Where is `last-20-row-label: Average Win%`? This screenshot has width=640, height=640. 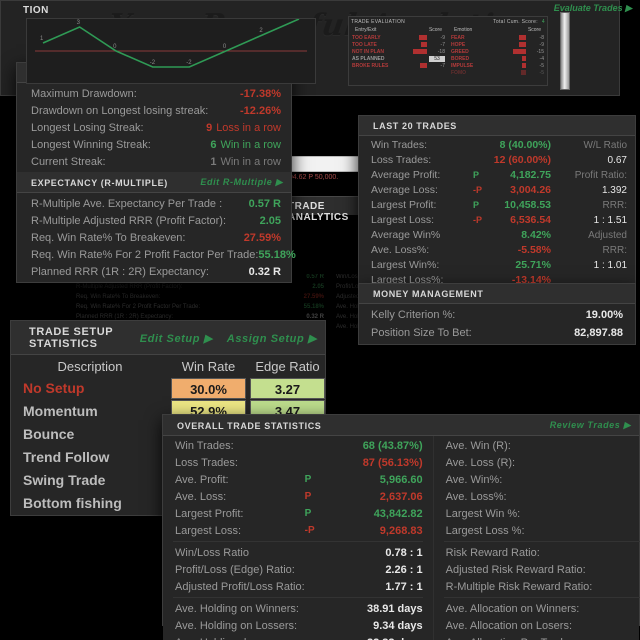
last-20-row-label: Average Win% is located at coordinates (406, 235).